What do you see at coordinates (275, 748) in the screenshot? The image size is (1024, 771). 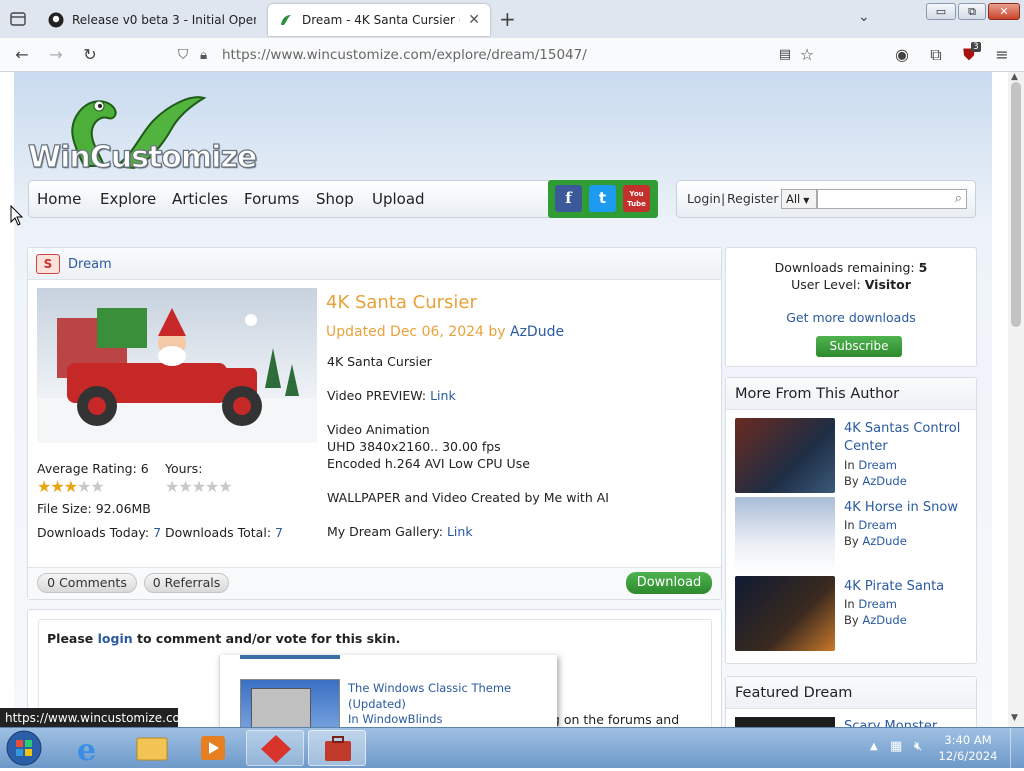 I see `app-taskbar-icon` at bounding box center [275, 748].